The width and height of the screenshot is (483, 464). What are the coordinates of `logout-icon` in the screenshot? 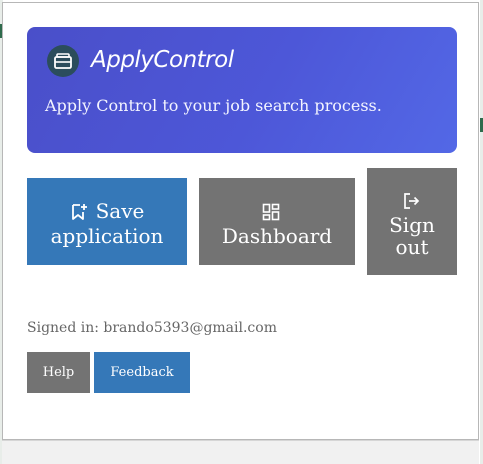 It's located at (411, 203).